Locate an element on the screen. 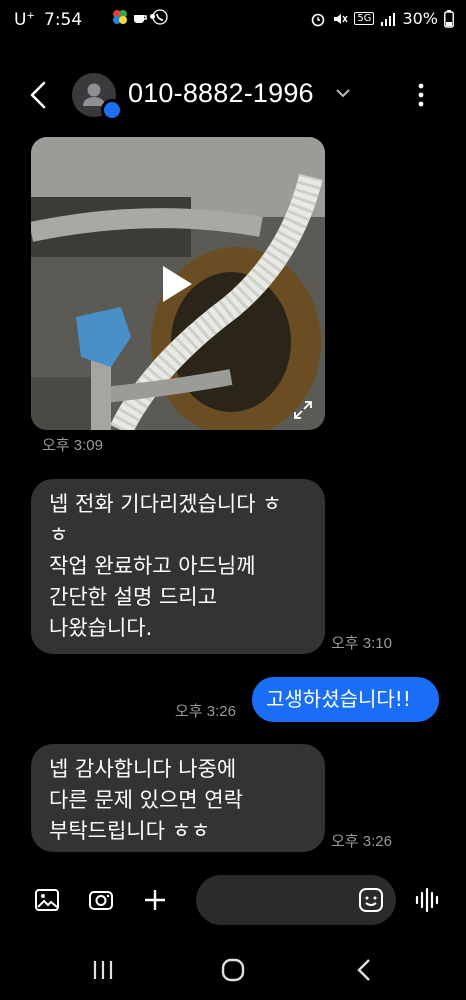 Image resolution: width=466 pixels, height=1000 pixels. message-line: 넵 감사합니다 나중에 is located at coordinates (143, 769).